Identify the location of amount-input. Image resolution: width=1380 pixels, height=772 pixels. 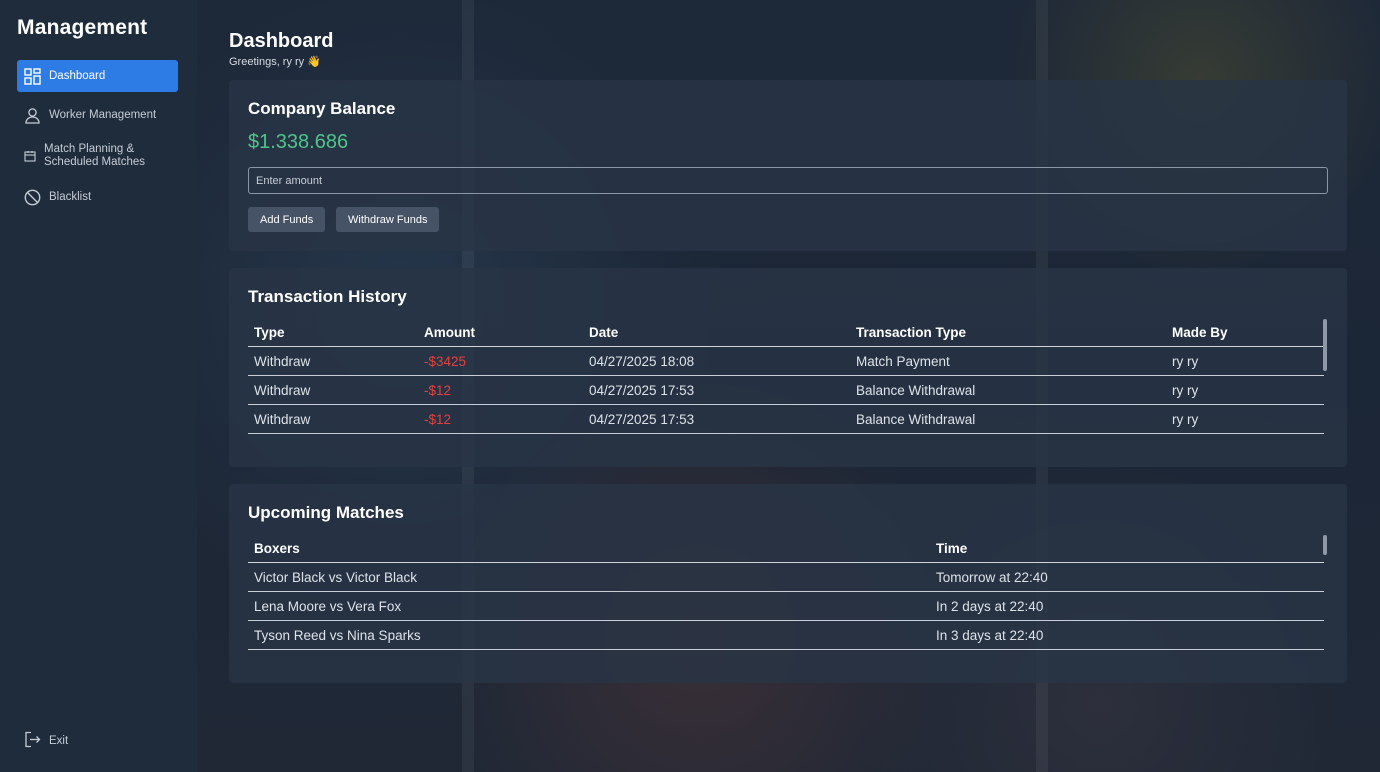
(788, 180).